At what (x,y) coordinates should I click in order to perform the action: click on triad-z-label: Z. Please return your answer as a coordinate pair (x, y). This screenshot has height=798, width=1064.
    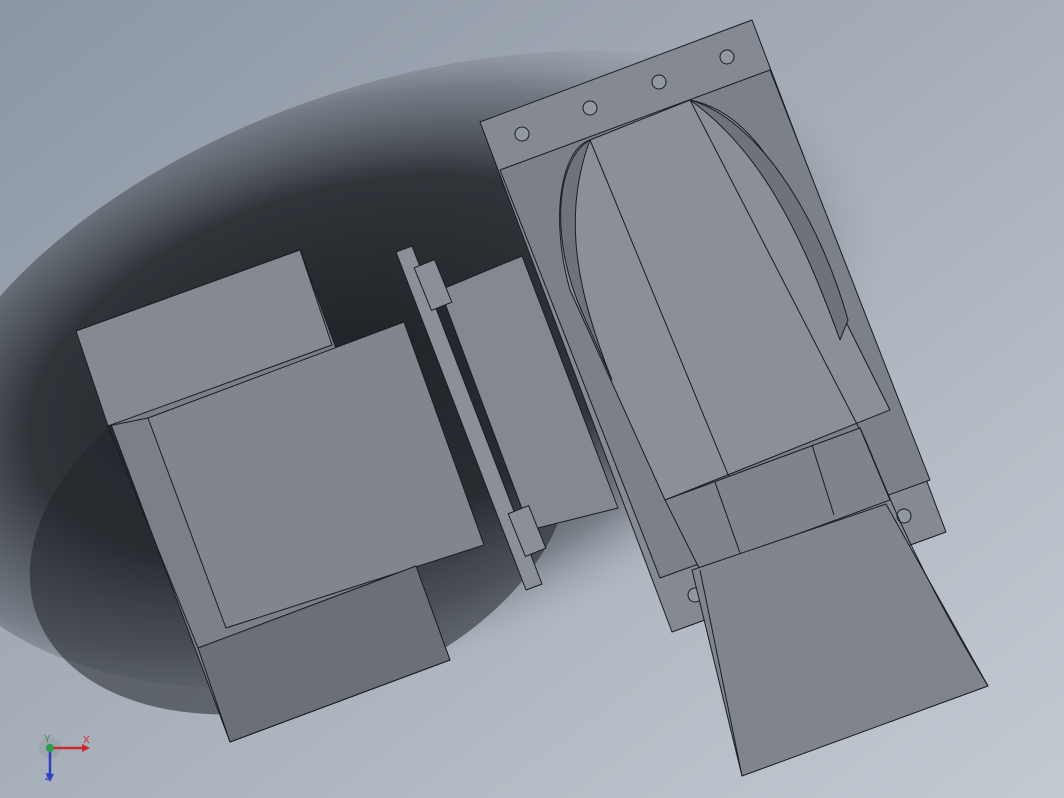
    Looking at the image, I should click on (48, 777).